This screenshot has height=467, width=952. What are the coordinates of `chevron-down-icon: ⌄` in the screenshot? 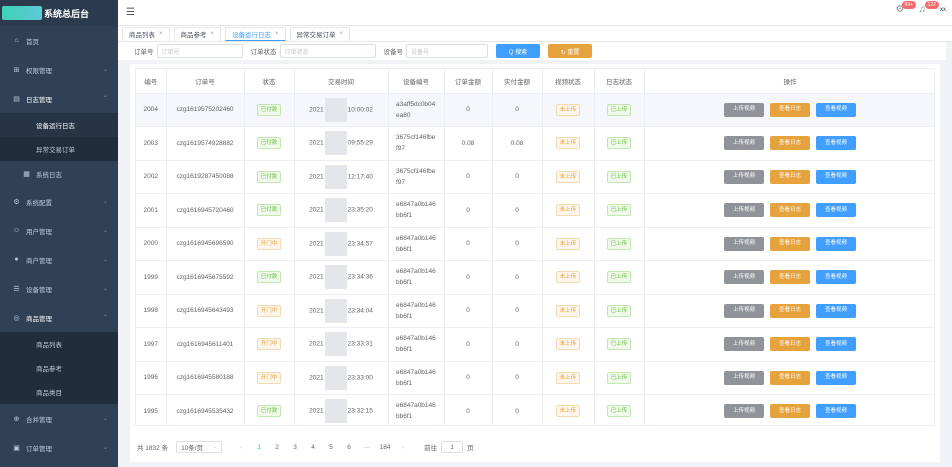 It's located at (215, 447).